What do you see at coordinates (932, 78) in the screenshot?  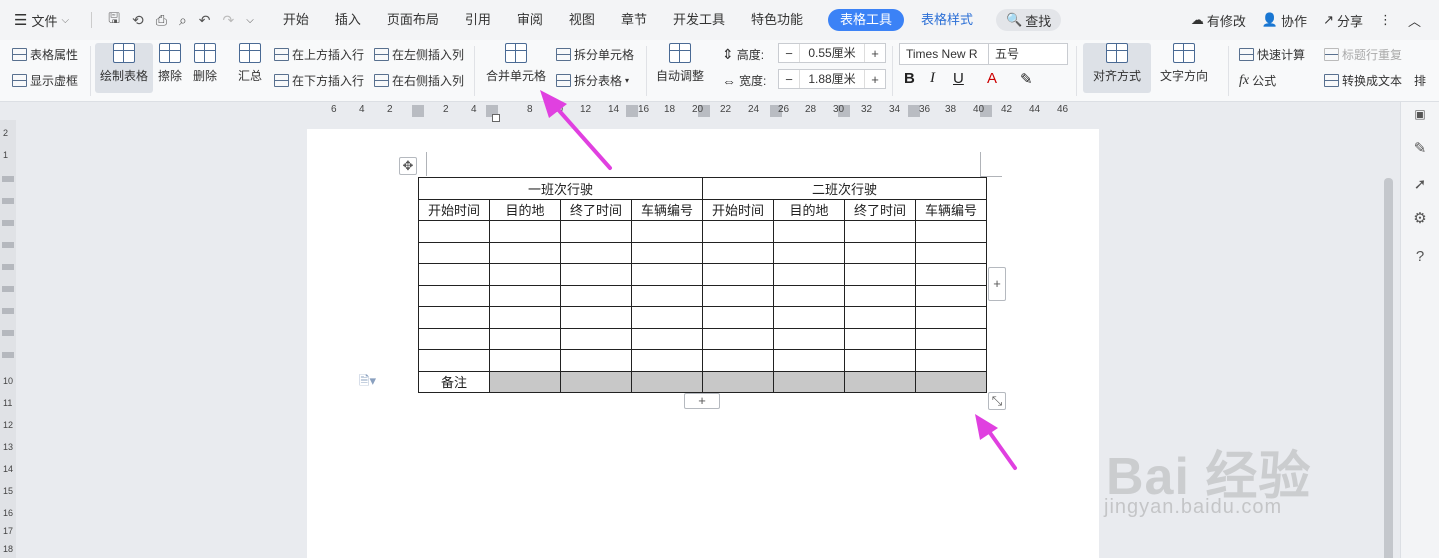 I see `italic-icon: I` at bounding box center [932, 78].